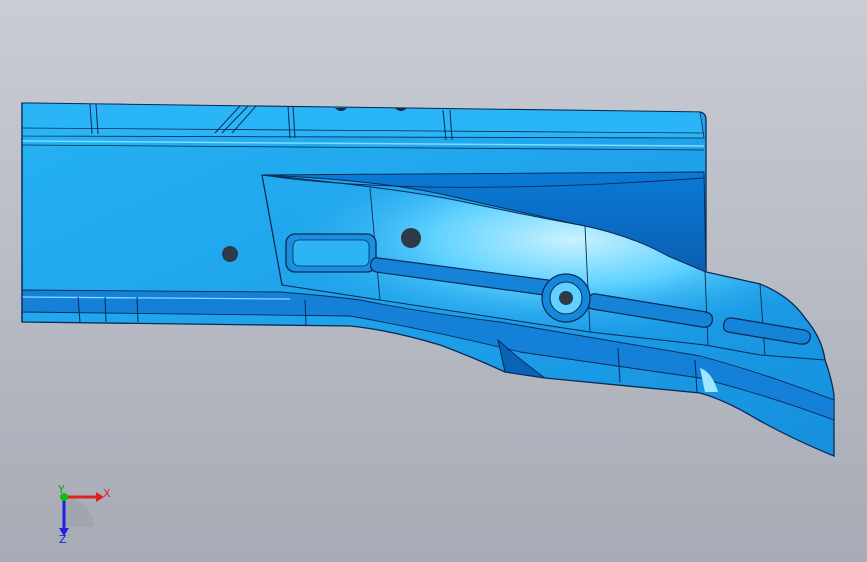  I want to click on x-axis-label: X, so click(107, 493).